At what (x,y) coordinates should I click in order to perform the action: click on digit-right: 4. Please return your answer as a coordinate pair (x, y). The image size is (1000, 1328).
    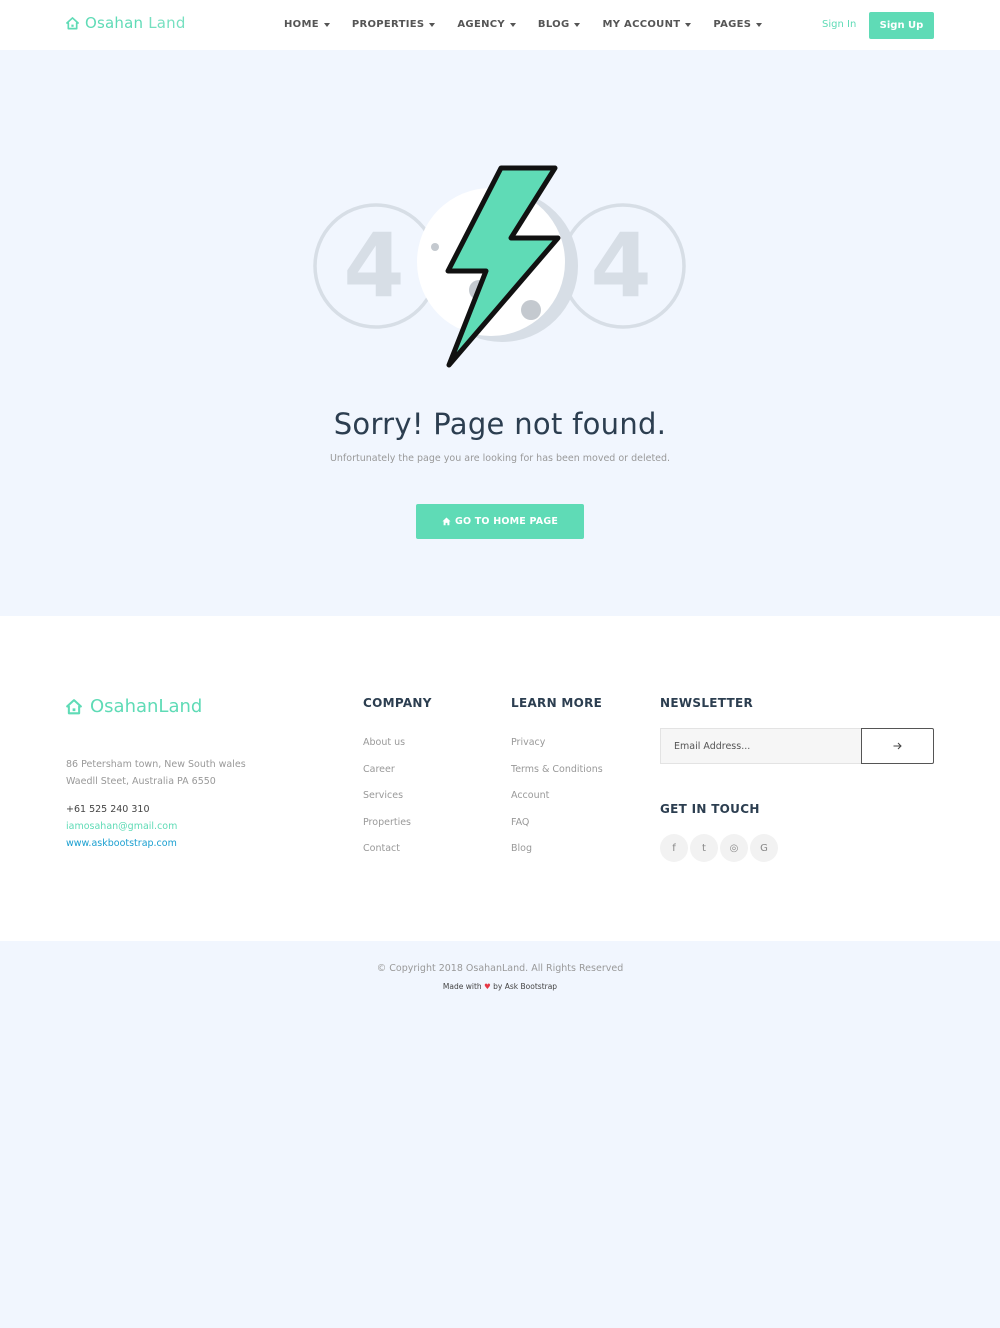
    Looking at the image, I should click on (620, 265).